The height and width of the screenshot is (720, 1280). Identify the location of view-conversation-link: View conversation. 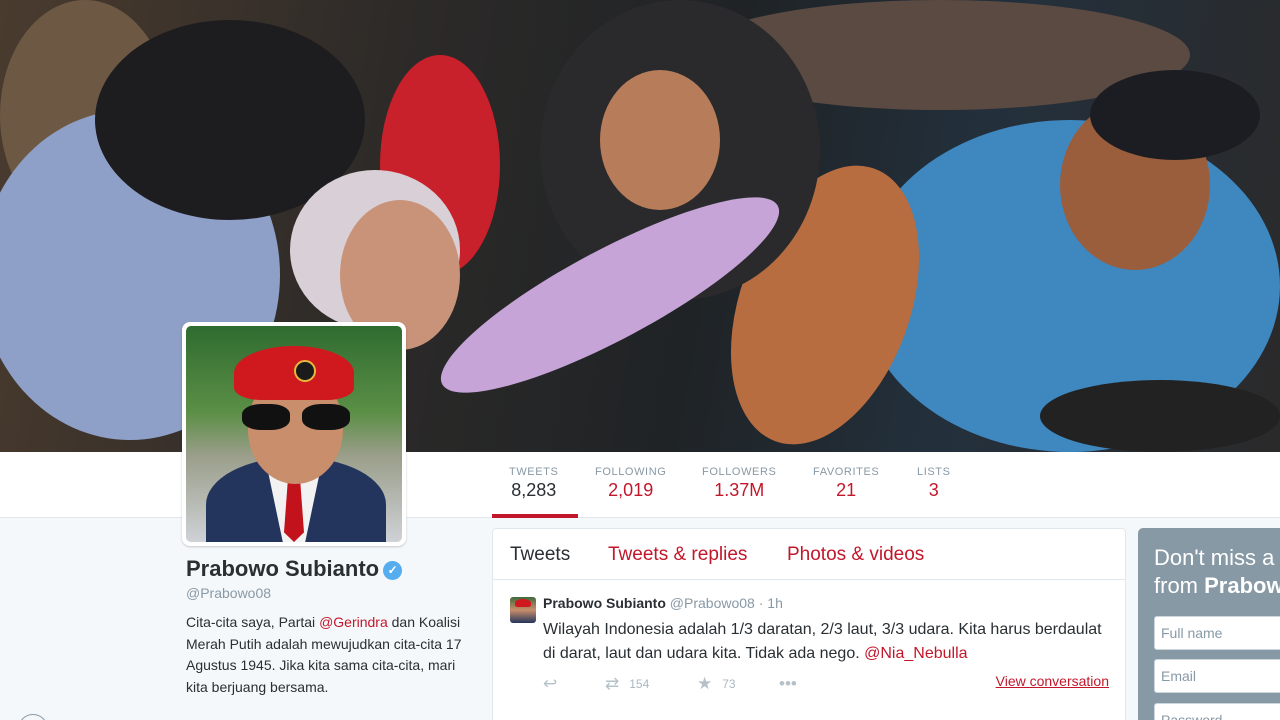
(1052, 681).